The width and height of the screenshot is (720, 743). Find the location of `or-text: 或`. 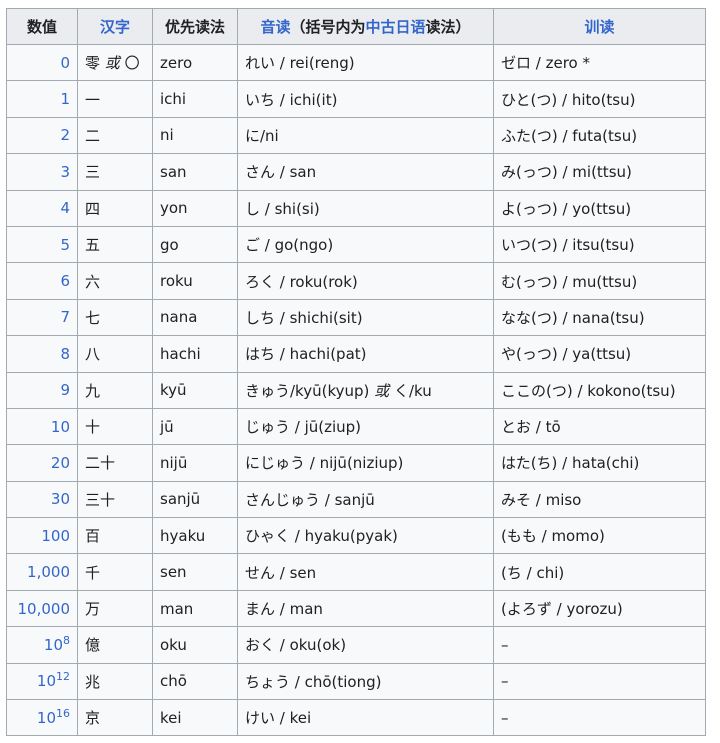

or-text: 或 is located at coordinates (112, 63).